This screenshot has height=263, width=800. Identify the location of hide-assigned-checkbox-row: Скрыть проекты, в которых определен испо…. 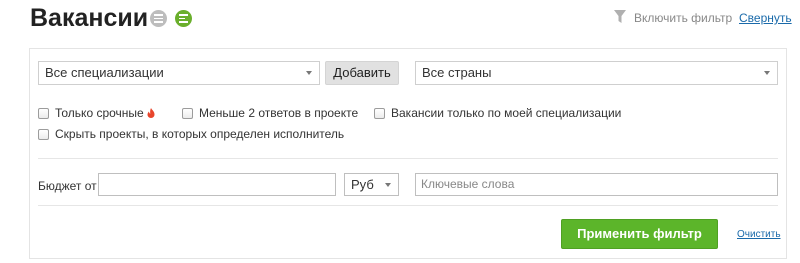
(191, 134).